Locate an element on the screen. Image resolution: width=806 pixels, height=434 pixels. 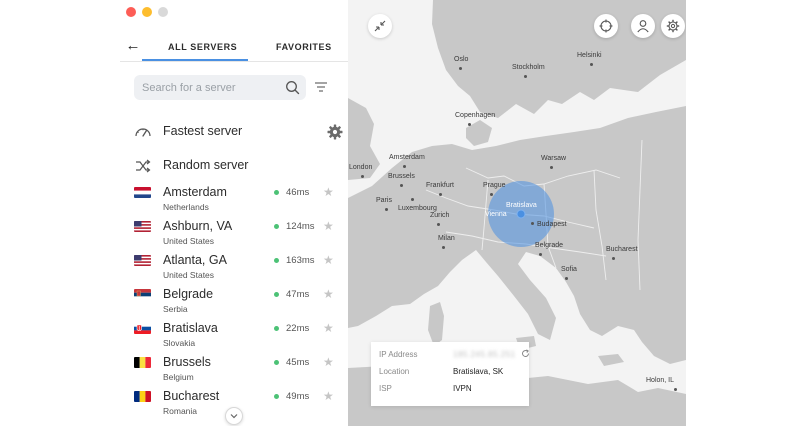
server-item: Bratislava Slovakia 22ms ★ is located at coordinates (237, 337).